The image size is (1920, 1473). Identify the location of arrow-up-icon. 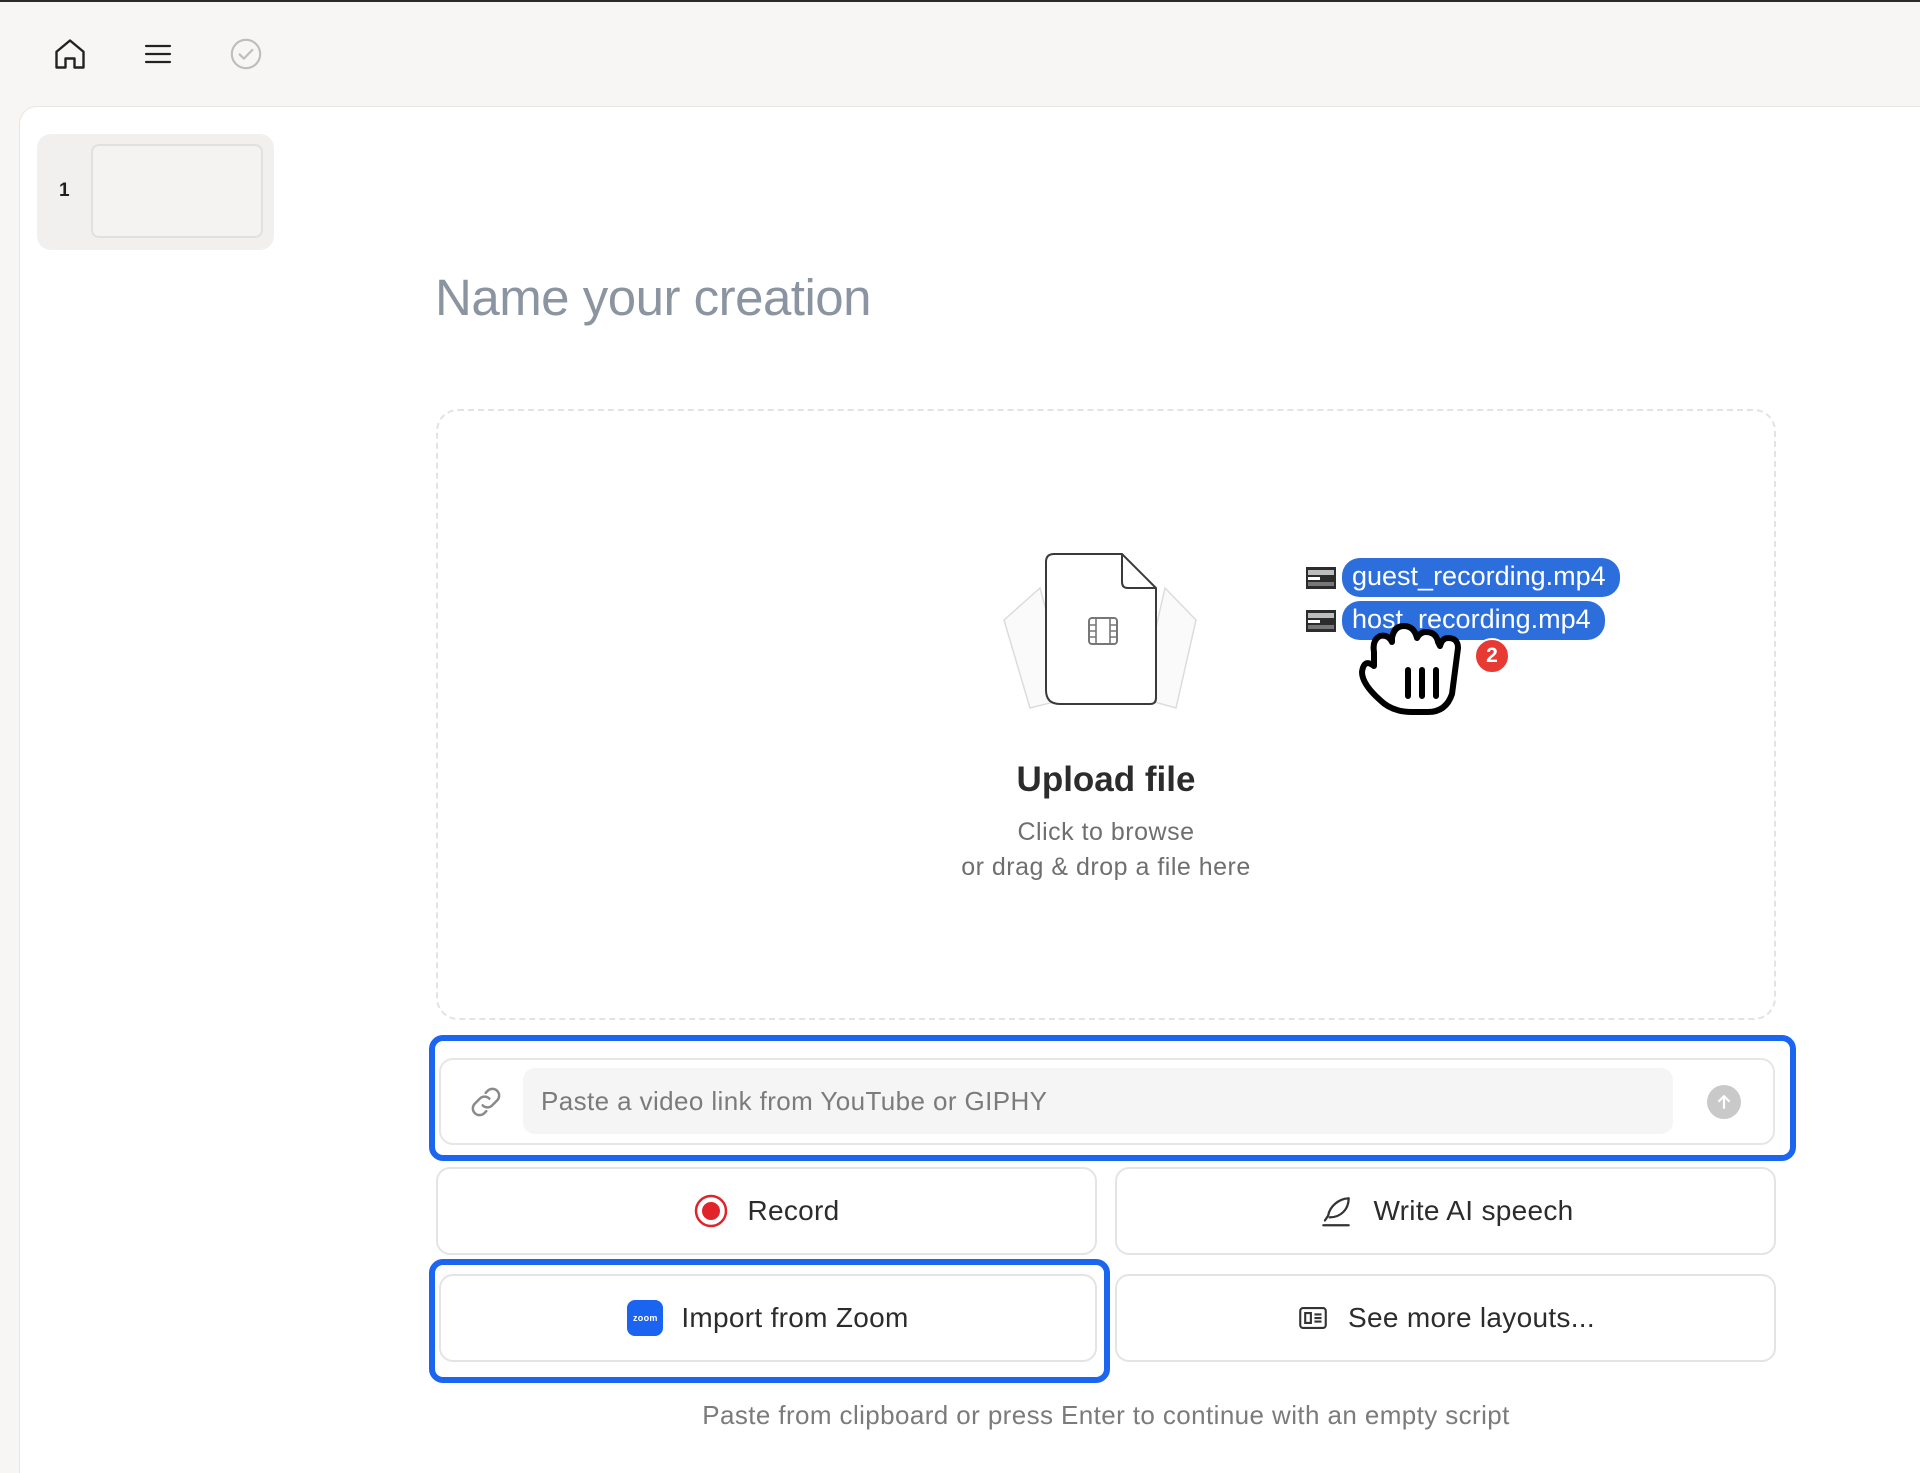
(1724, 1102).